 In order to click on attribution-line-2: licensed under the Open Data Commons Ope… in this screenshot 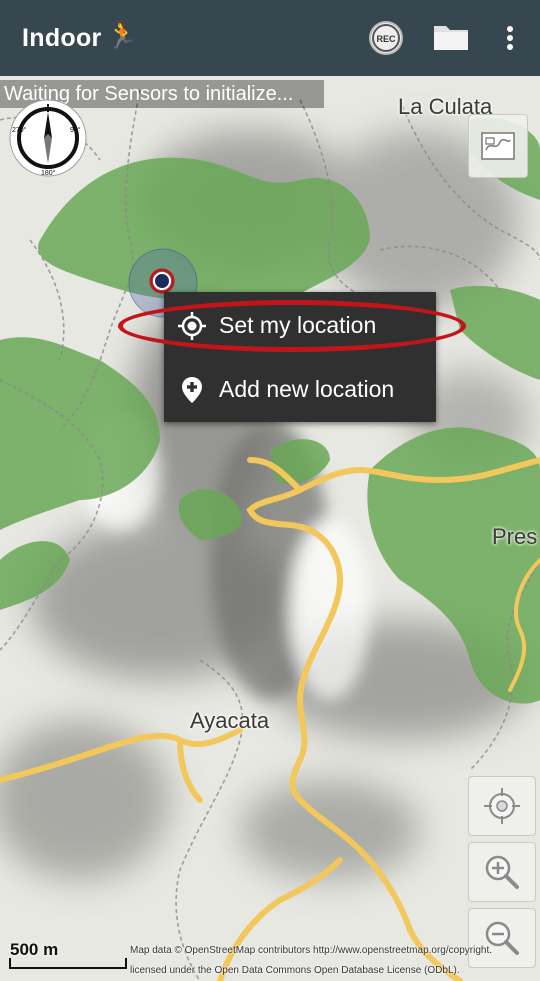, I will do `click(295, 970)`.